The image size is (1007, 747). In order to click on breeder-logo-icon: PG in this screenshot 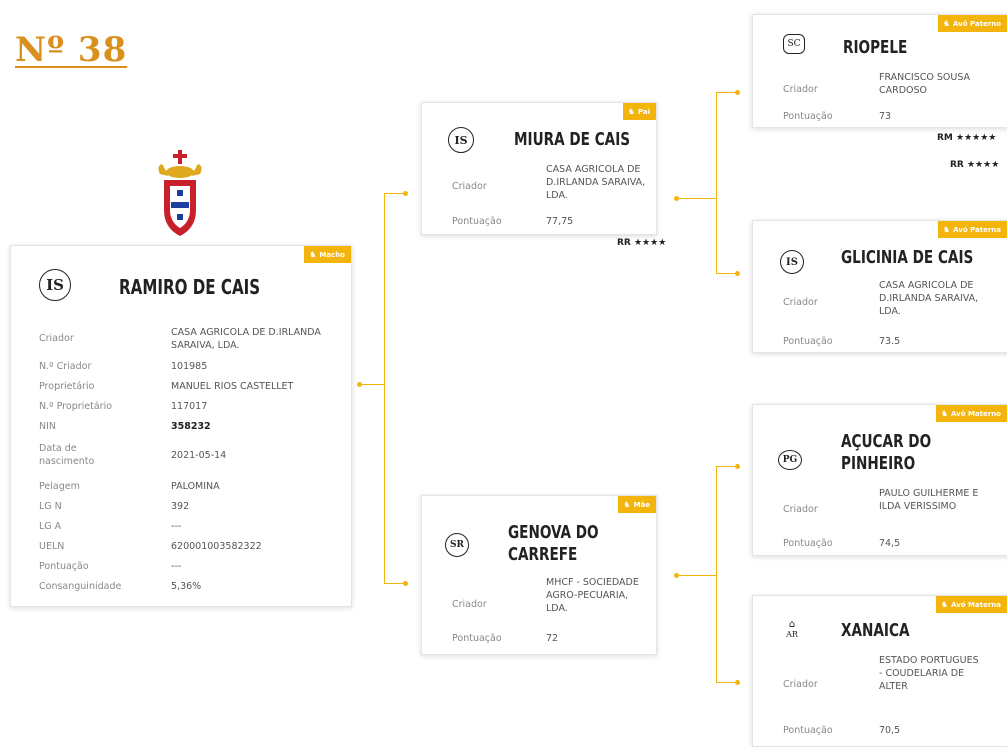, I will do `click(790, 460)`.